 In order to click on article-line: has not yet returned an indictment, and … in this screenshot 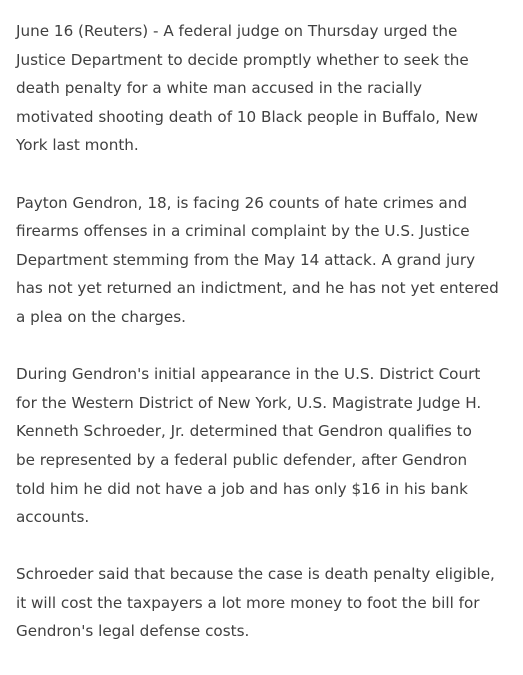, I will do `click(257, 288)`.